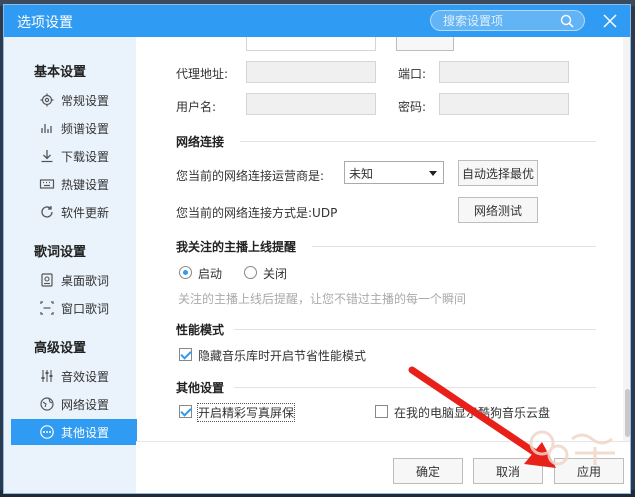 The width and height of the screenshot is (635, 497). I want to click on other-section-title: 其他设置, so click(200, 388).